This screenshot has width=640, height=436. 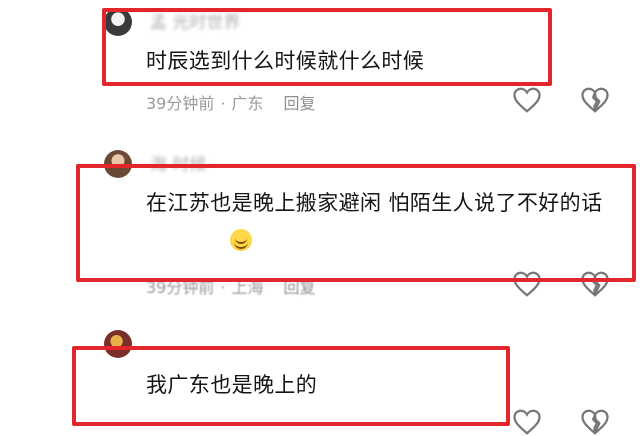 I want to click on reply-button: 回复, so click(x=299, y=103).